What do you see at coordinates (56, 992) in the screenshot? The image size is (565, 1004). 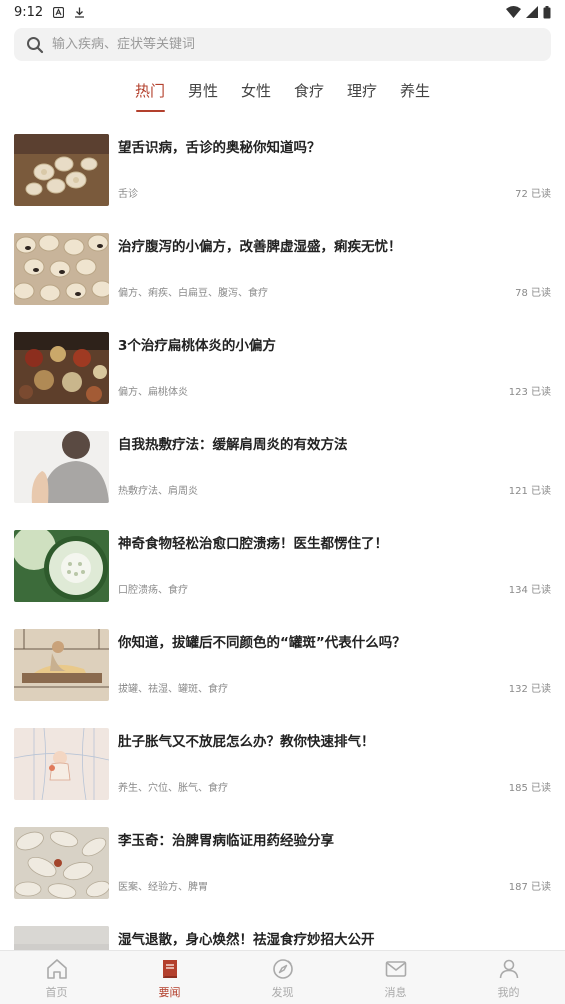 I see `nav-home-label: 首页` at bounding box center [56, 992].